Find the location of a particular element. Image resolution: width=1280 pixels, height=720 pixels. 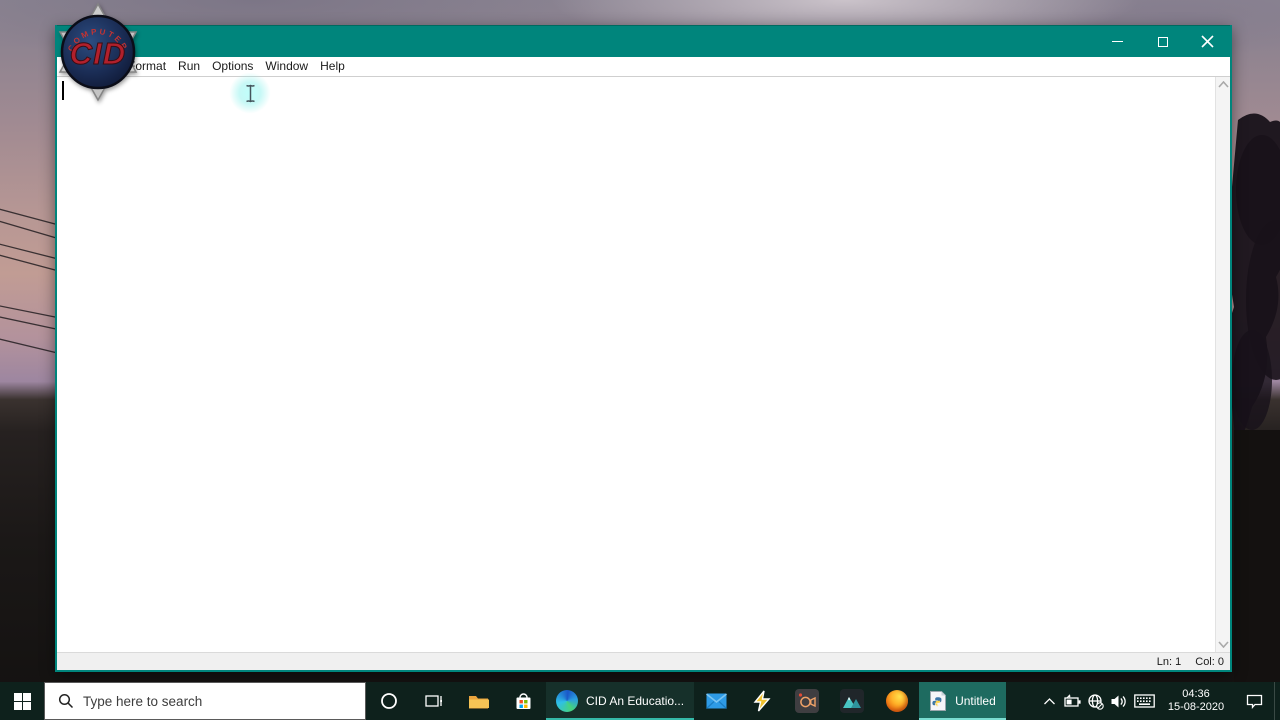

minimize-button is located at coordinates (1117, 41).